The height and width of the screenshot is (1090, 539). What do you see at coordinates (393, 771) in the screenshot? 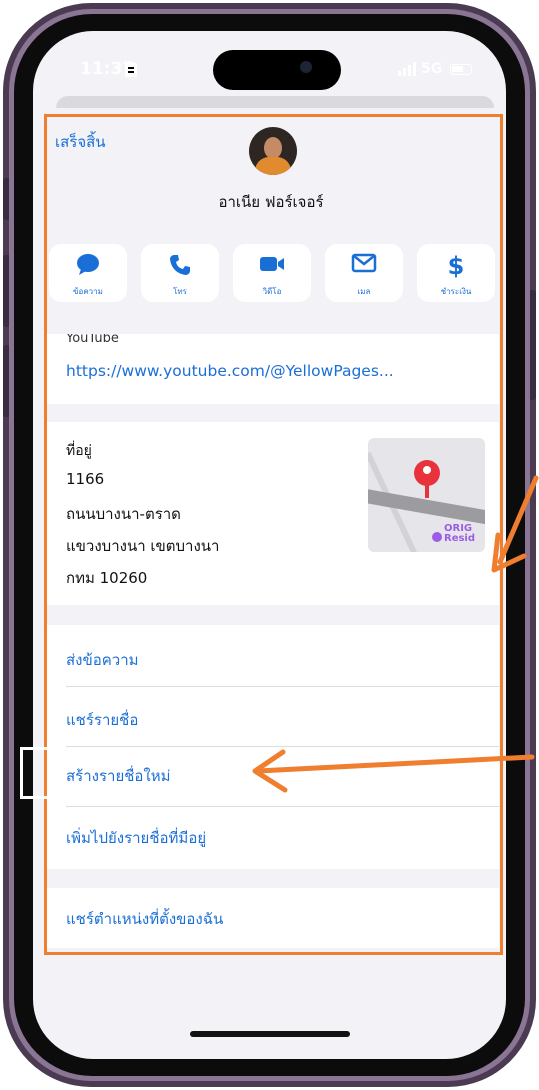
I see `annotation-arrow-create-contact` at bounding box center [393, 771].